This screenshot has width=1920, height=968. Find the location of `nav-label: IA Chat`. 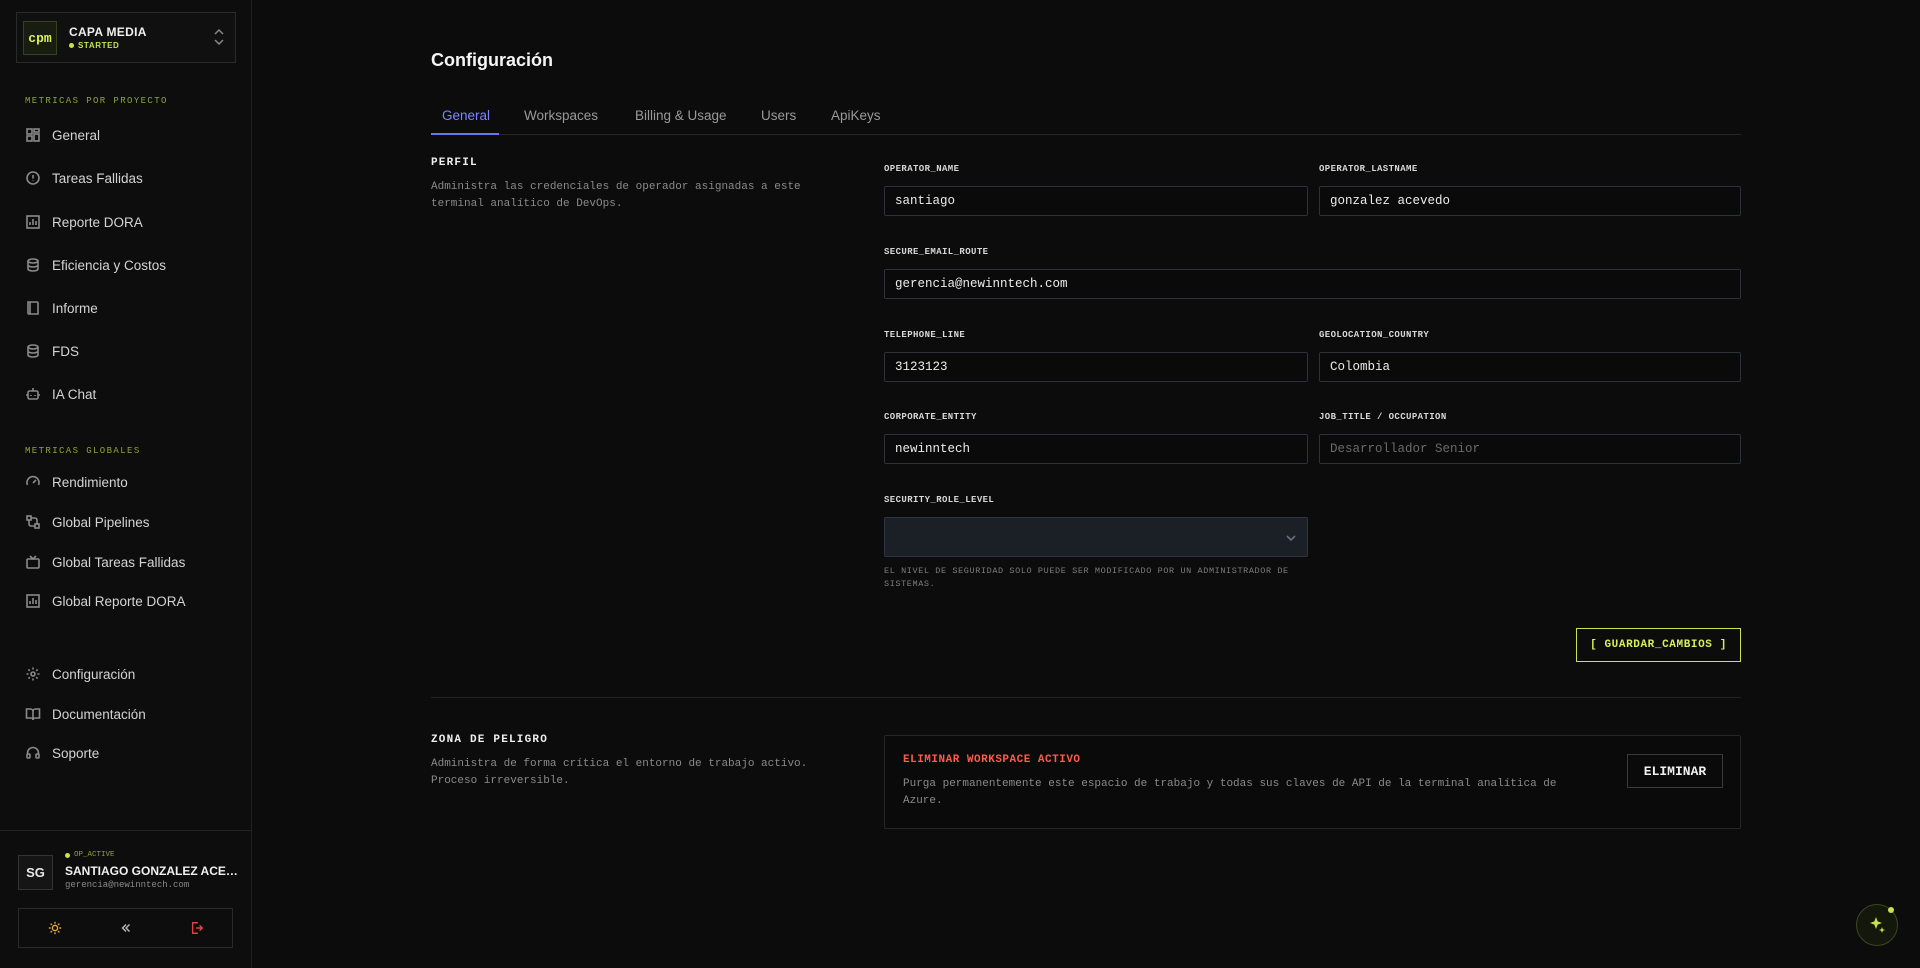

nav-label: IA Chat is located at coordinates (74, 394).